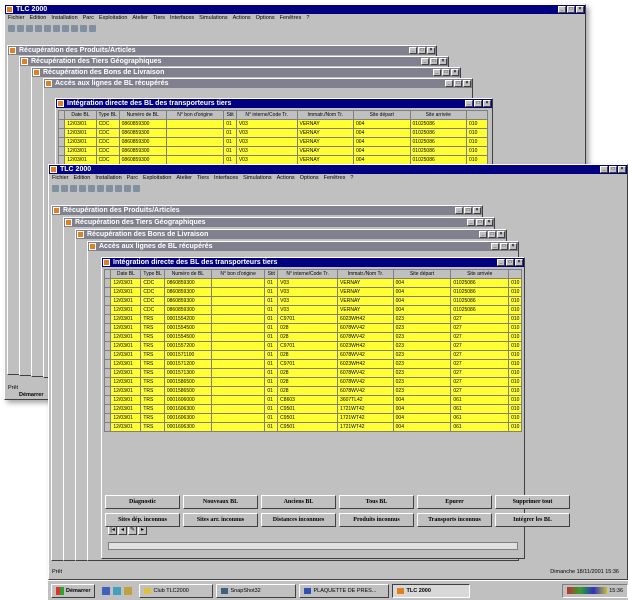 The image size is (628, 600). Describe the element at coordinates (438, 115) in the screenshot. I see `col-arrivee: Site arrivée` at that location.